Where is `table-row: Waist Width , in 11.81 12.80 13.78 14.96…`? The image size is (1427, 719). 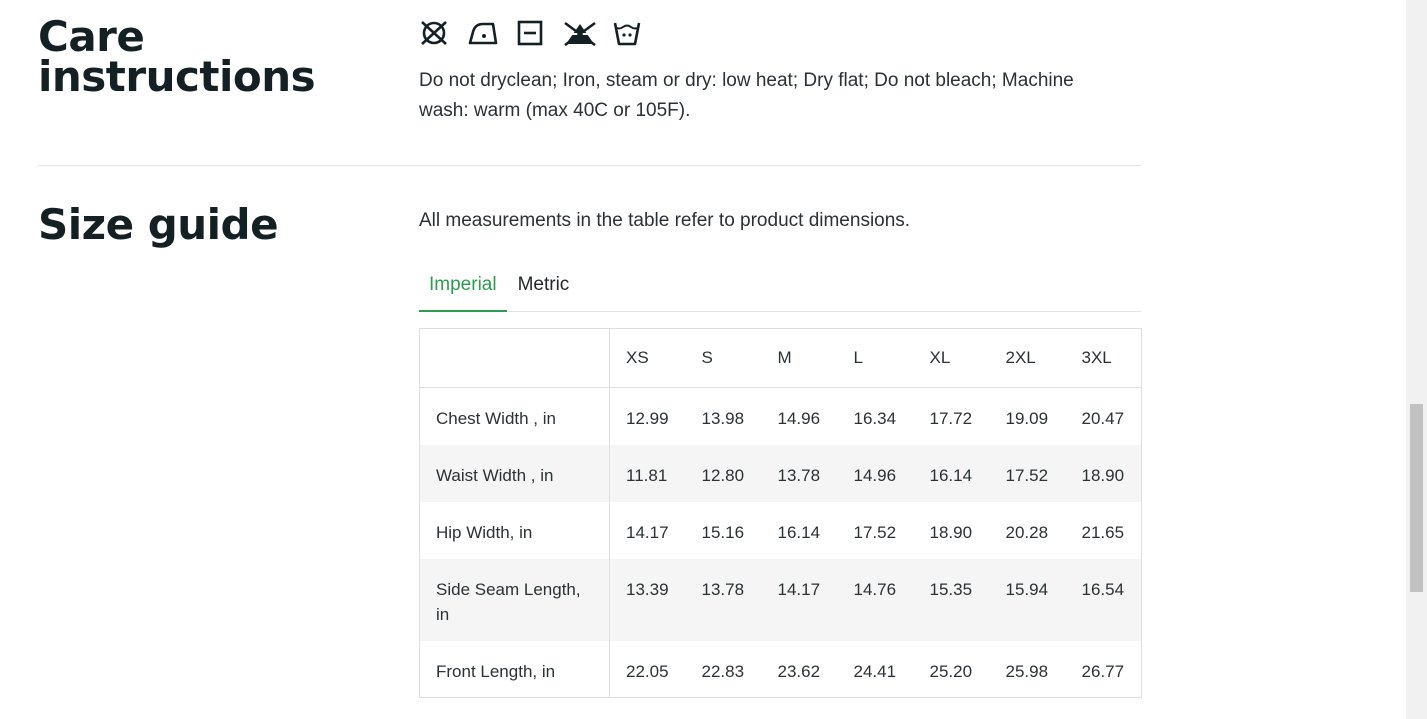 table-row: Waist Width , in 11.81 12.80 13.78 14.96… is located at coordinates (780, 473).